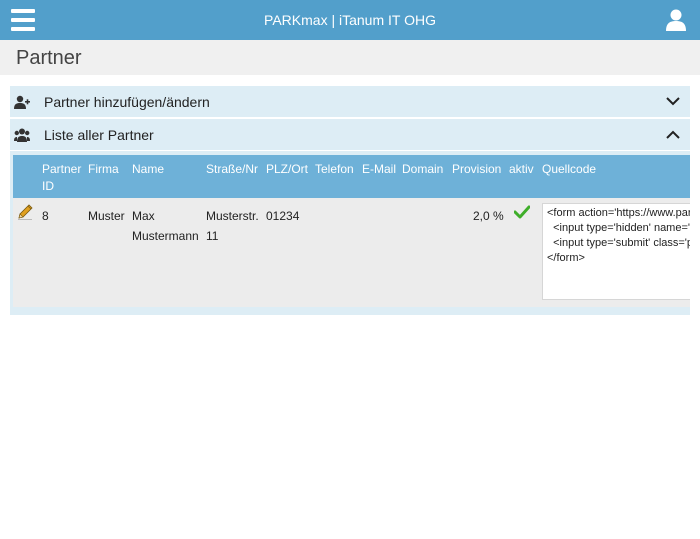 Image resolution: width=700 pixels, height=539 pixels. What do you see at coordinates (61, 178) in the screenshot?
I see `col-header-partner-id: Partner ID` at bounding box center [61, 178].